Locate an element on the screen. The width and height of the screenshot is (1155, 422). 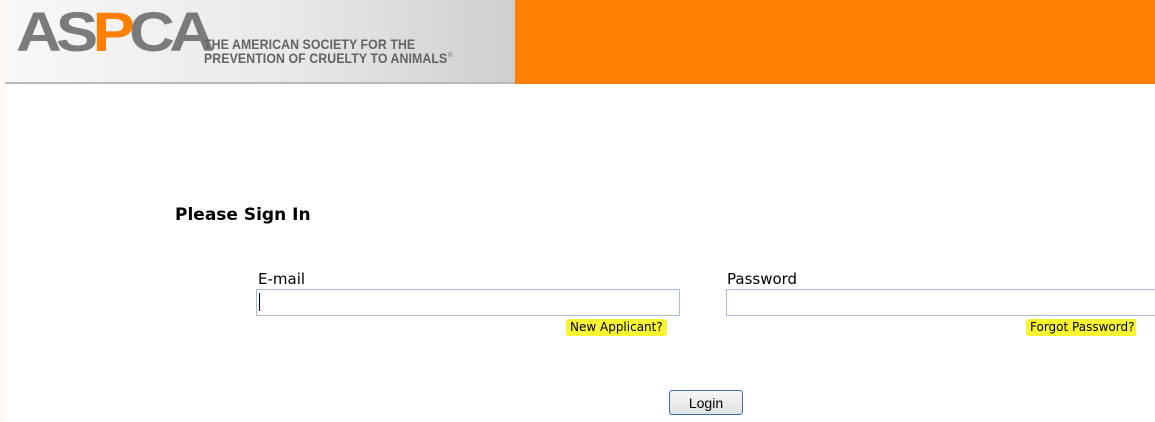
password-field is located at coordinates (940, 302).